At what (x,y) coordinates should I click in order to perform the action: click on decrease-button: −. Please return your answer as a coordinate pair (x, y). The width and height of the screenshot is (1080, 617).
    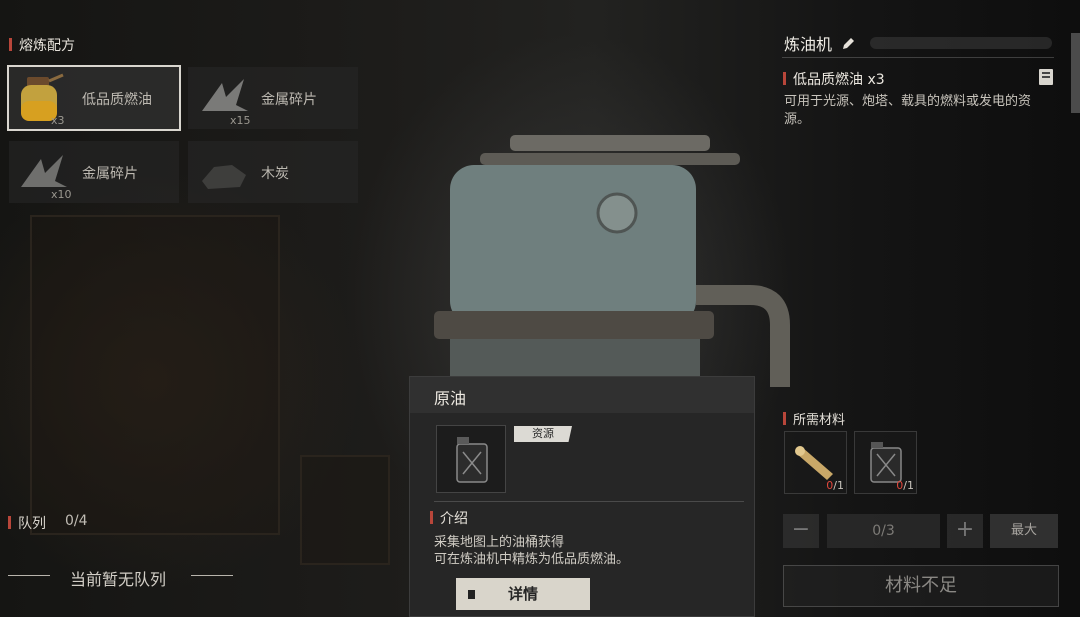
    Looking at the image, I should click on (801, 531).